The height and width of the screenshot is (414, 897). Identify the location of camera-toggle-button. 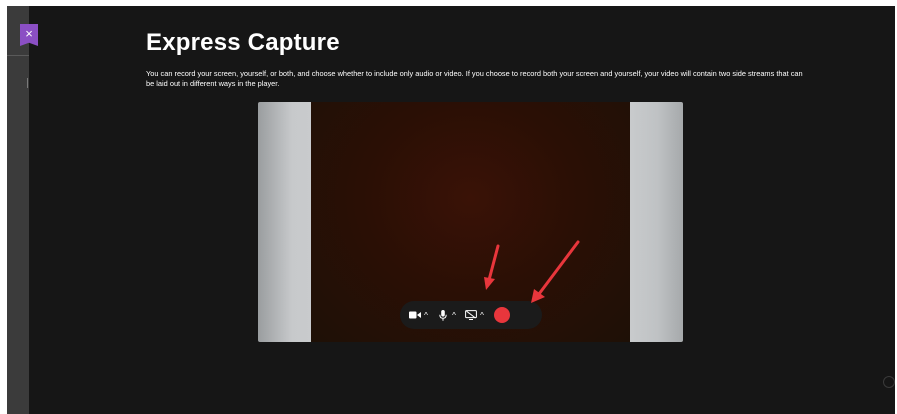
(415, 315).